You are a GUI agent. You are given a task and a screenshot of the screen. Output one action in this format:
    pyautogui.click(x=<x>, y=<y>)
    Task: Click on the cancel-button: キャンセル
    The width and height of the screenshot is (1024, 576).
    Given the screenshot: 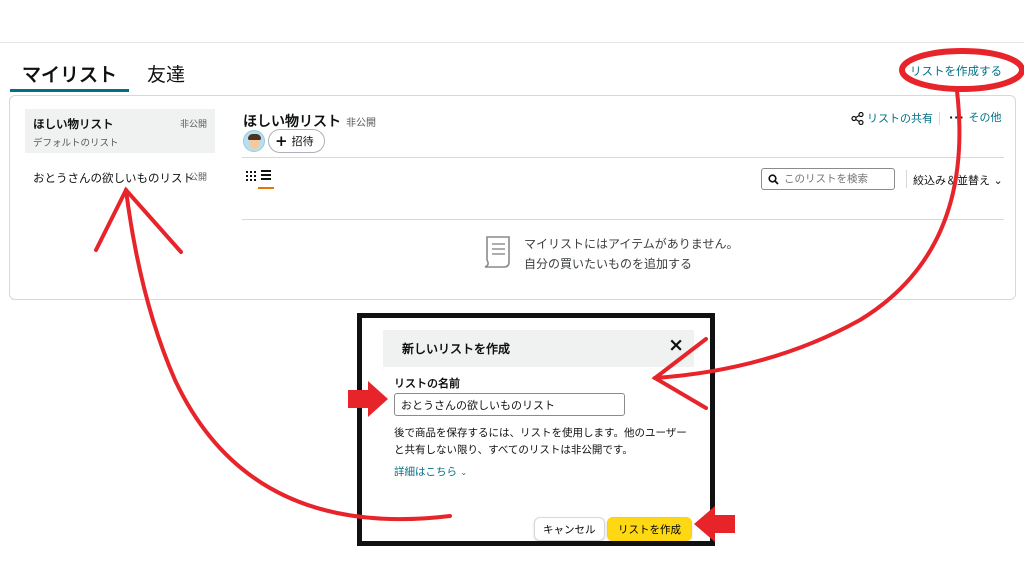 What is the action you would take?
    pyautogui.click(x=569, y=529)
    